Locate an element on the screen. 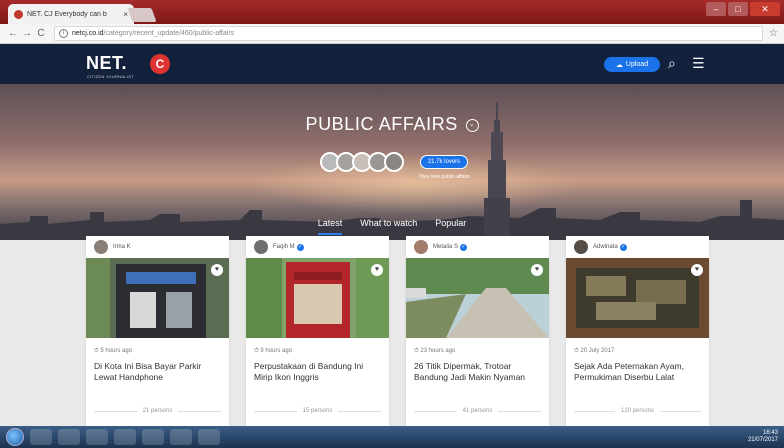 The width and height of the screenshot is (784, 448). post-time: ⏱ 9 hours ago is located at coordinates (273, 351).